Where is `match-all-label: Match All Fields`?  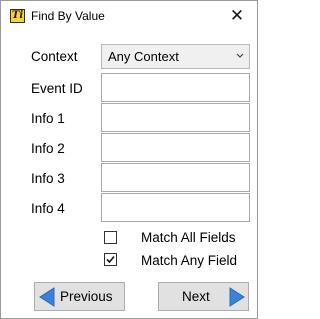 match-all-label: Match All Fields is located at coordinates (188, 238).